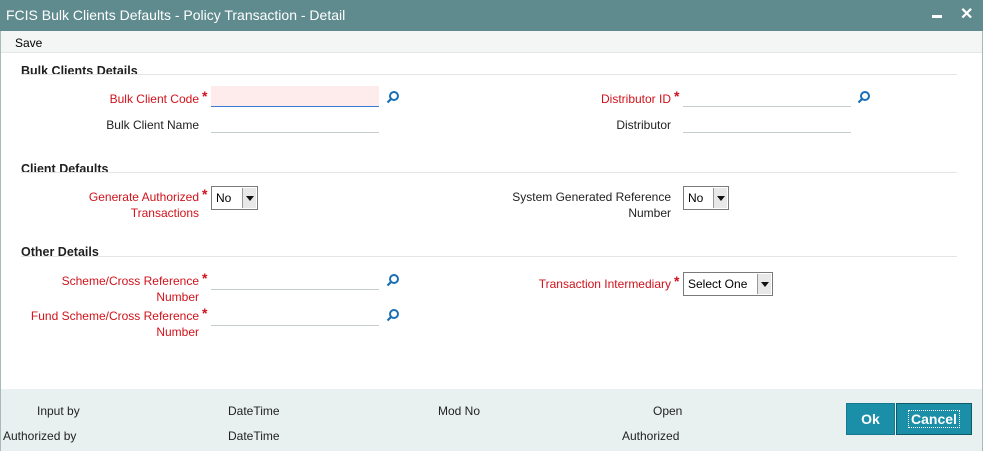 The width and height of the screenshot is (983, 451). Describe the element at coordinates (643, 125) in the screenshot. I see `distributor-label: Distributor` at that location.